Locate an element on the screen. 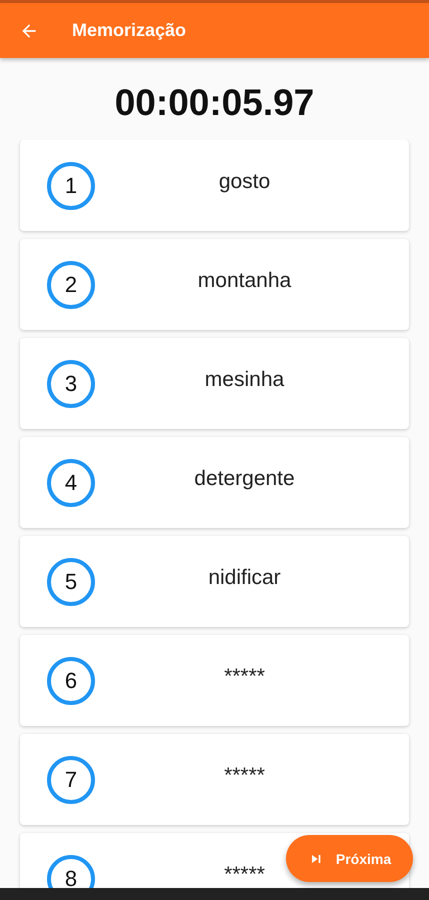 This screenshot has width=429, height=900. number-circle: 4 is located at coordinates (71, 483).